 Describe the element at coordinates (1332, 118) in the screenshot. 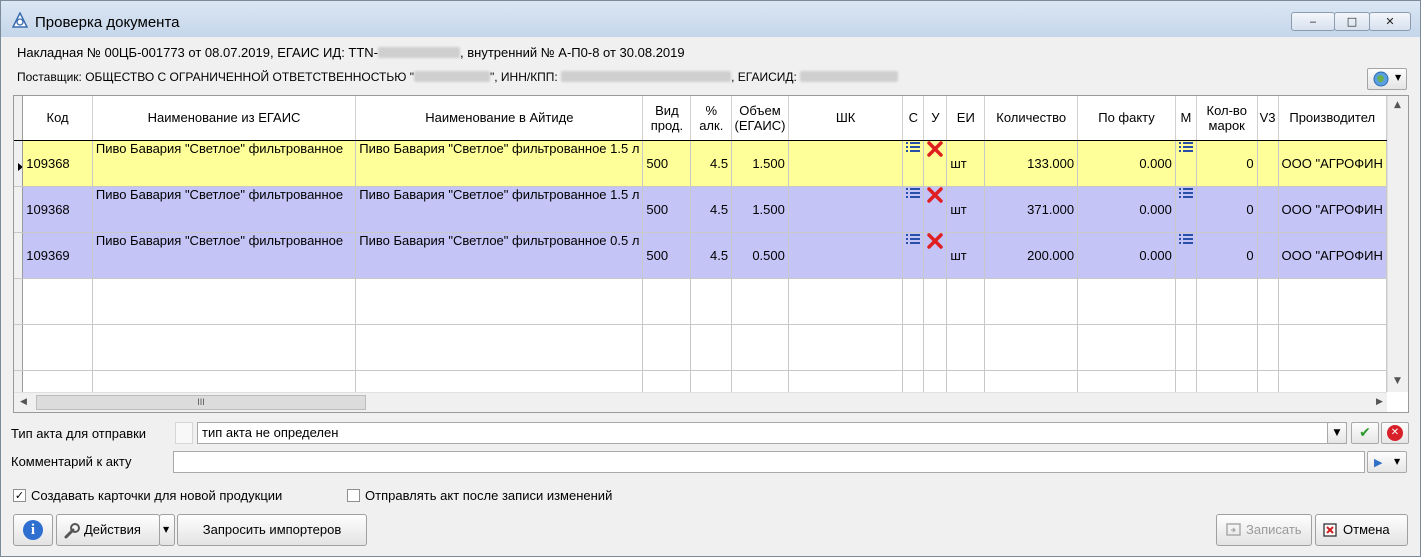

I see `column-header-maker: Производител` at that location.